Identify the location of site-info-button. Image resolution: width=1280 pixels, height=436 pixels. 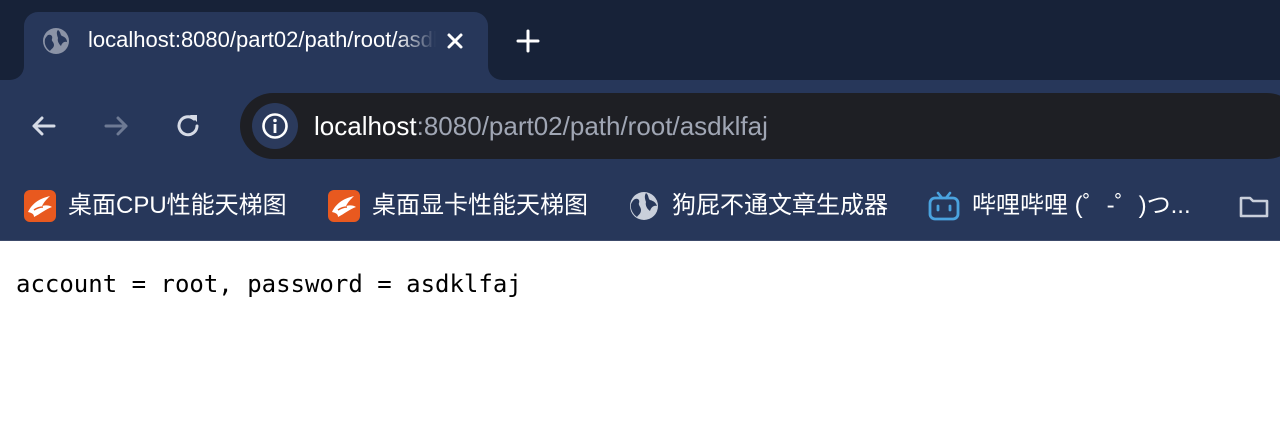
(275, 126).